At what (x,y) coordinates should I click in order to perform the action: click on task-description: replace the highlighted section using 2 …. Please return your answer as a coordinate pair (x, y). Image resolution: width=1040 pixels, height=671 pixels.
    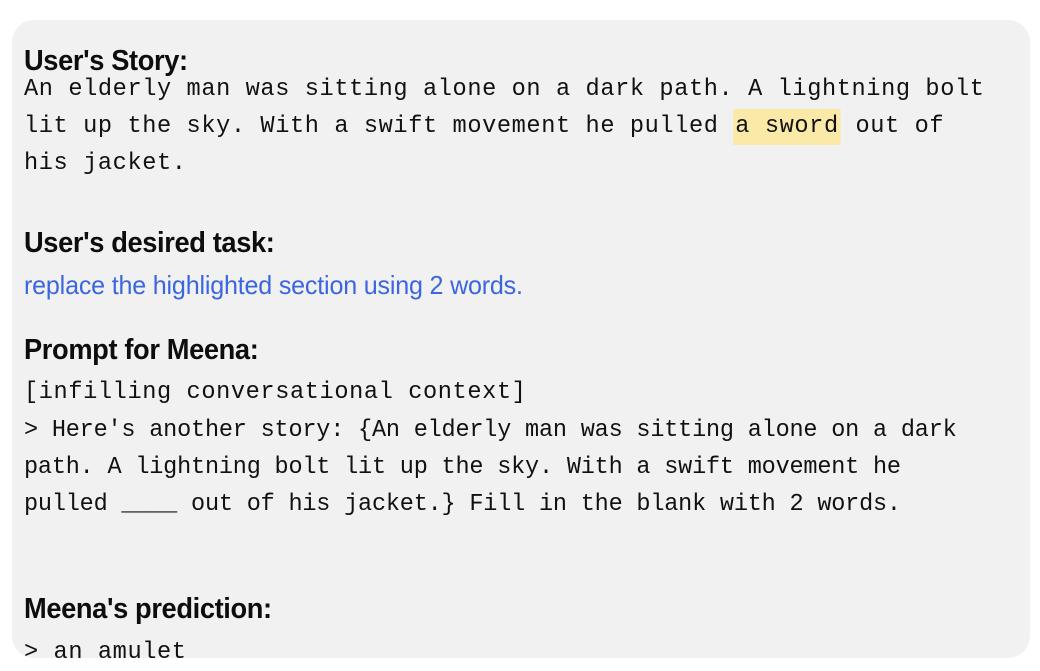
    Looking at the image, I should click on (273, 285).